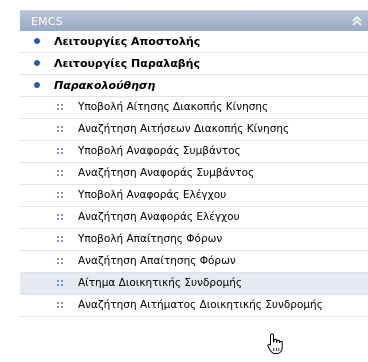  Describe the element at coordinates (275, 343) in the screenshot. I see `hand-pointer-cursor-icon` at that location.